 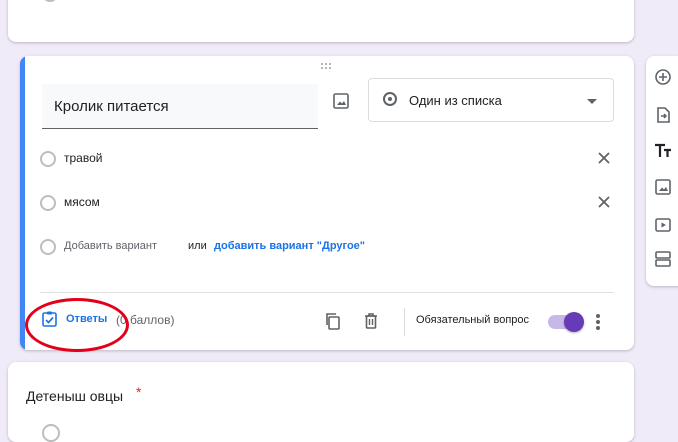 What do you see at coordinates (574, 322) in the screenshot?
I see `toggle-knob` at bounding box center [574, 322].